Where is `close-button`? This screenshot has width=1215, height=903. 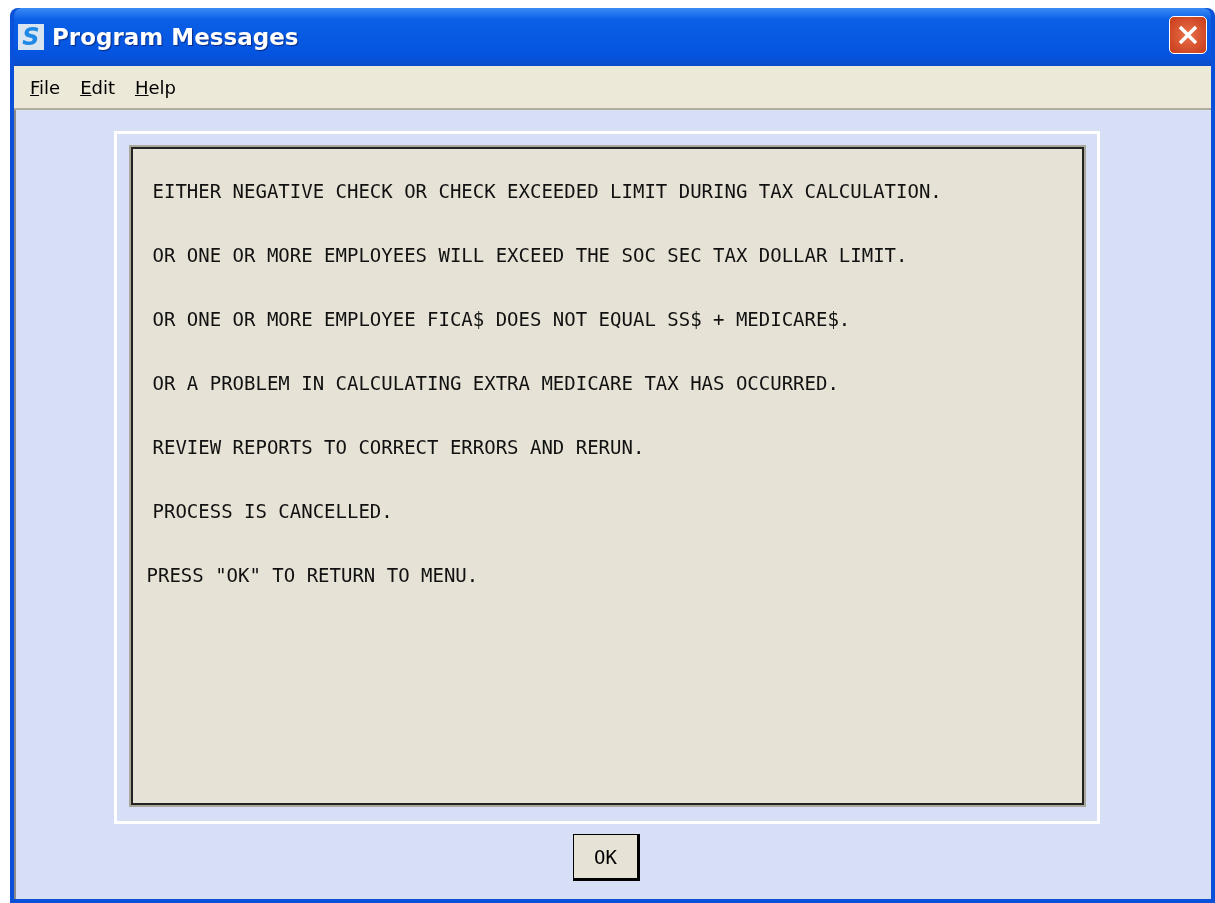
close-button is located at coordinates (1188, 35).